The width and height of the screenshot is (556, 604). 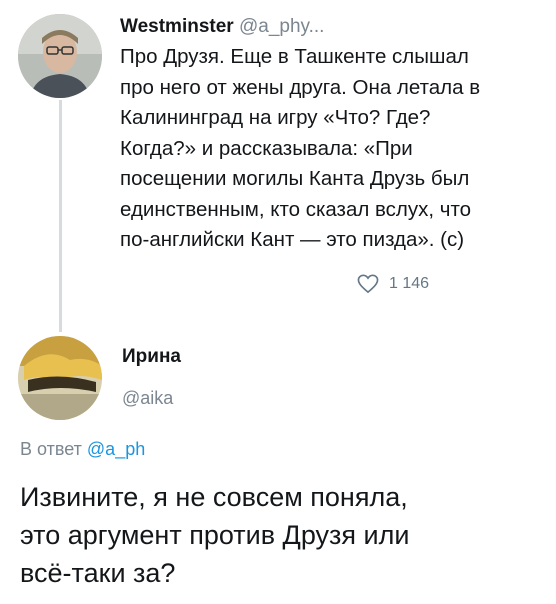 What do you see at coordinates (116, 449) in the screenshot?
I see `reply-mention-link: @a_ph` at bounding box center [116, 449].